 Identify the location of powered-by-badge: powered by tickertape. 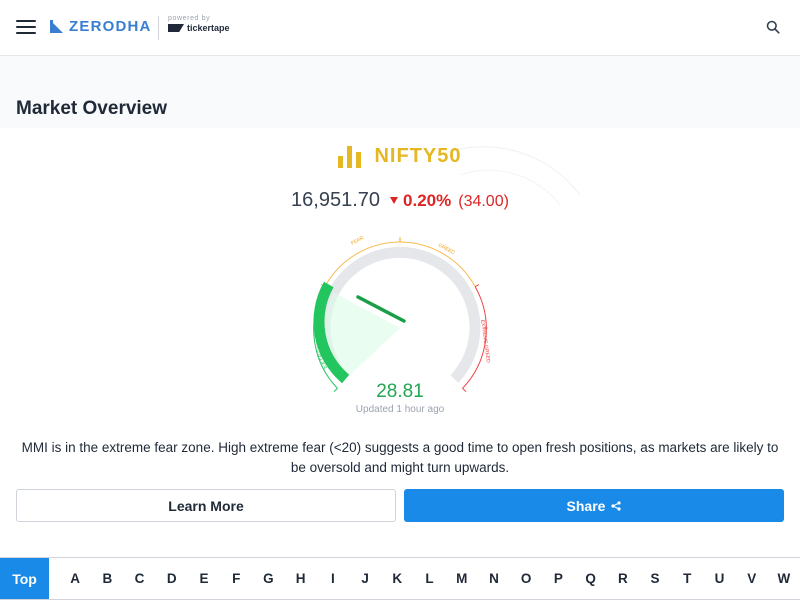
(199, 24).